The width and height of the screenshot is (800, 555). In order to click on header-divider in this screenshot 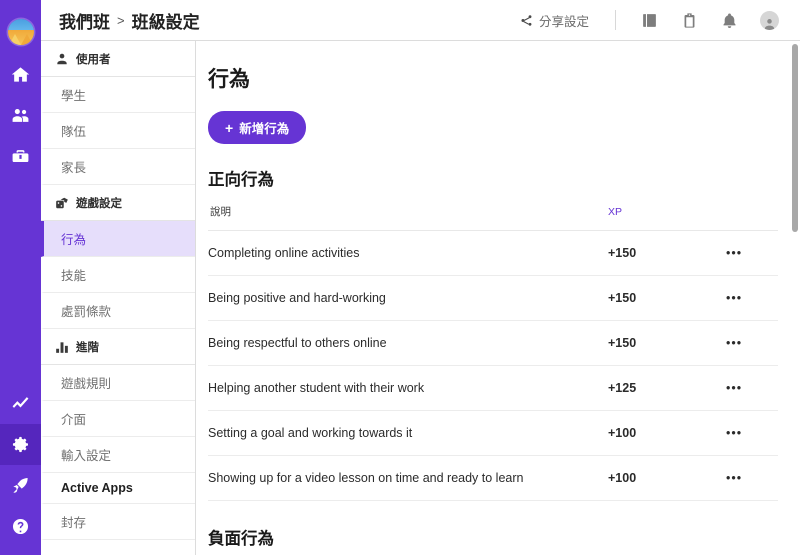, I will do `click(615, 20)`.